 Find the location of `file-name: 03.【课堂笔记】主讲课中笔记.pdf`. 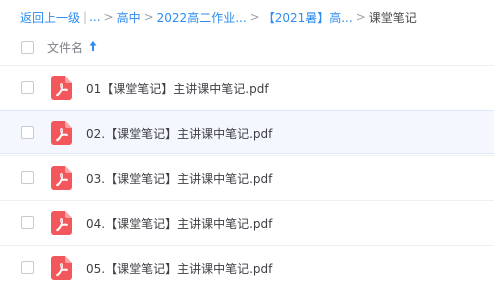

file-name: 03.【课堂笔记】主讲课中笔记.pdf is located at coordinates (179, 178).